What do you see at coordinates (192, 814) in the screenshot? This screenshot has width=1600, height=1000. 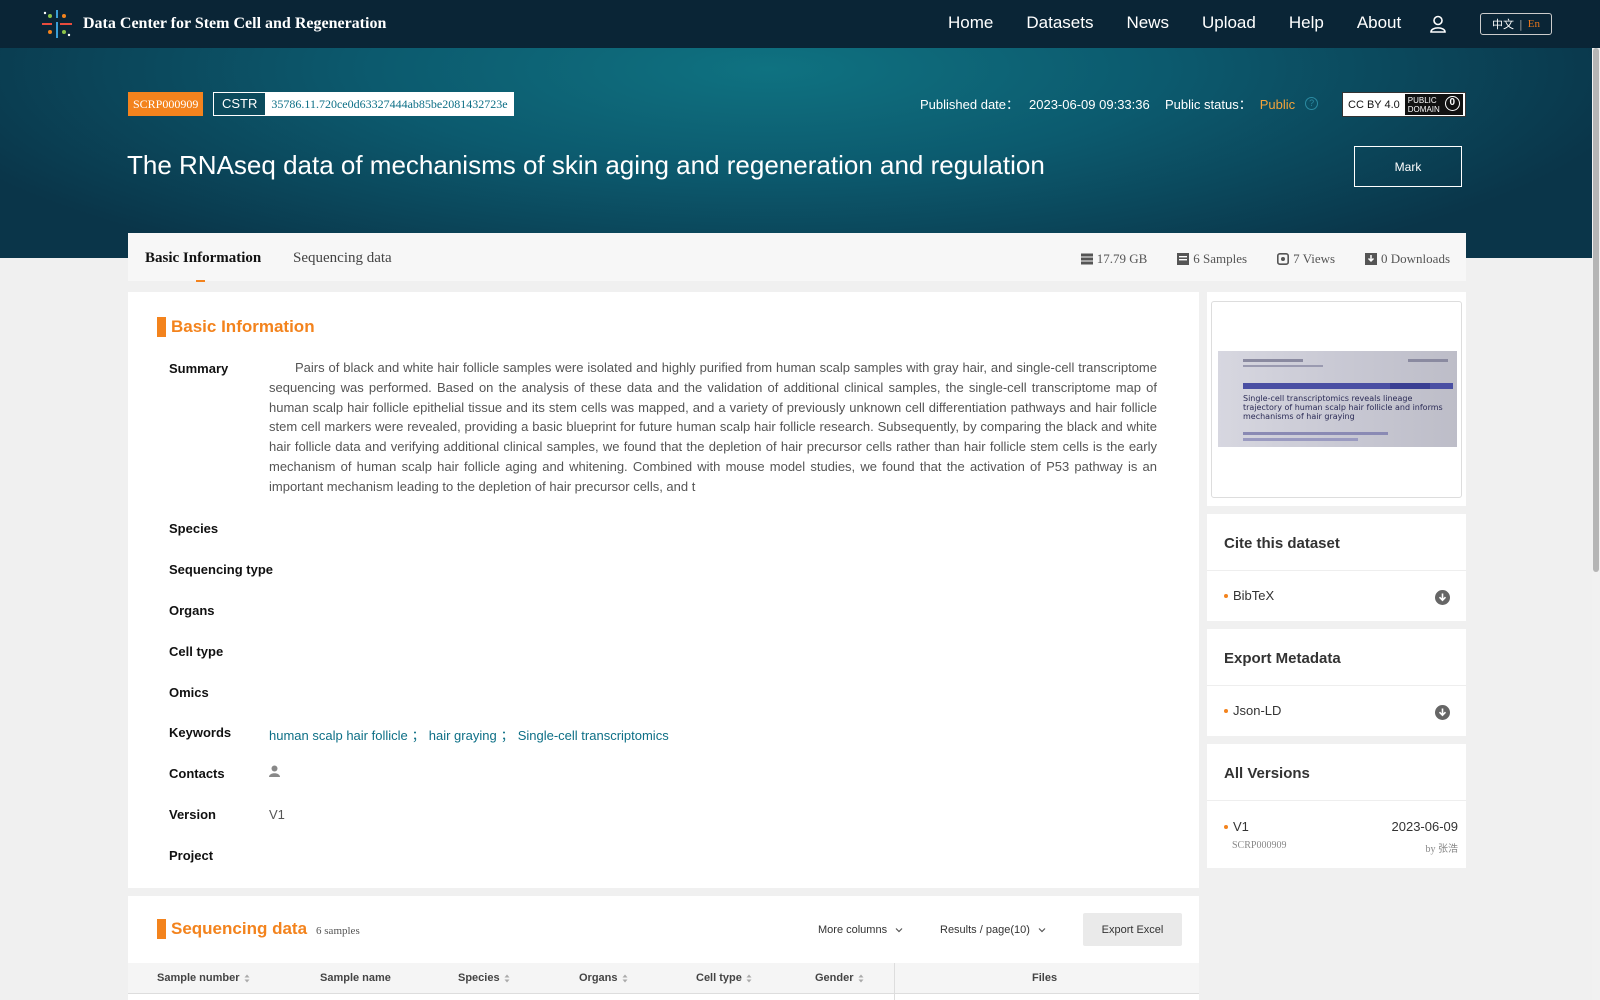 I see `version-label: Version` at bounding box center [192, 814].